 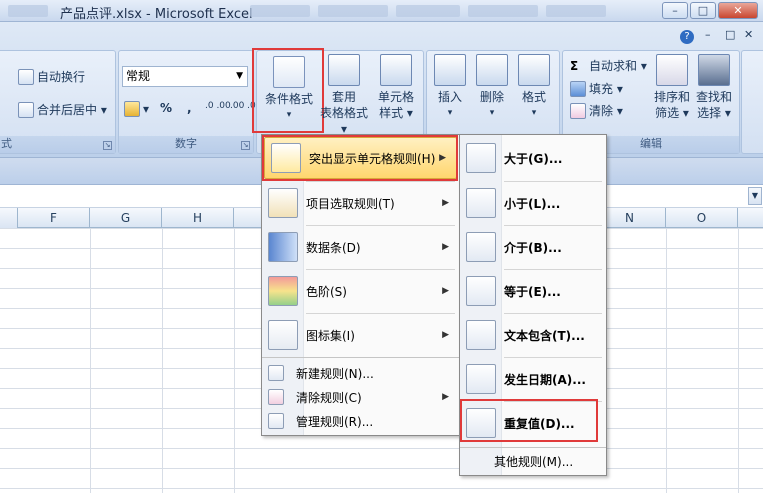 I want to click on format-button: 格式 ▾, so click(x=534, y=87).